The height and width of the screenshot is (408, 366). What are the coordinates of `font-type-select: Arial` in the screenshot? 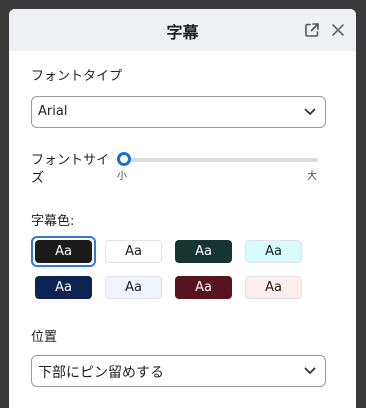 It's located at (178, 112).